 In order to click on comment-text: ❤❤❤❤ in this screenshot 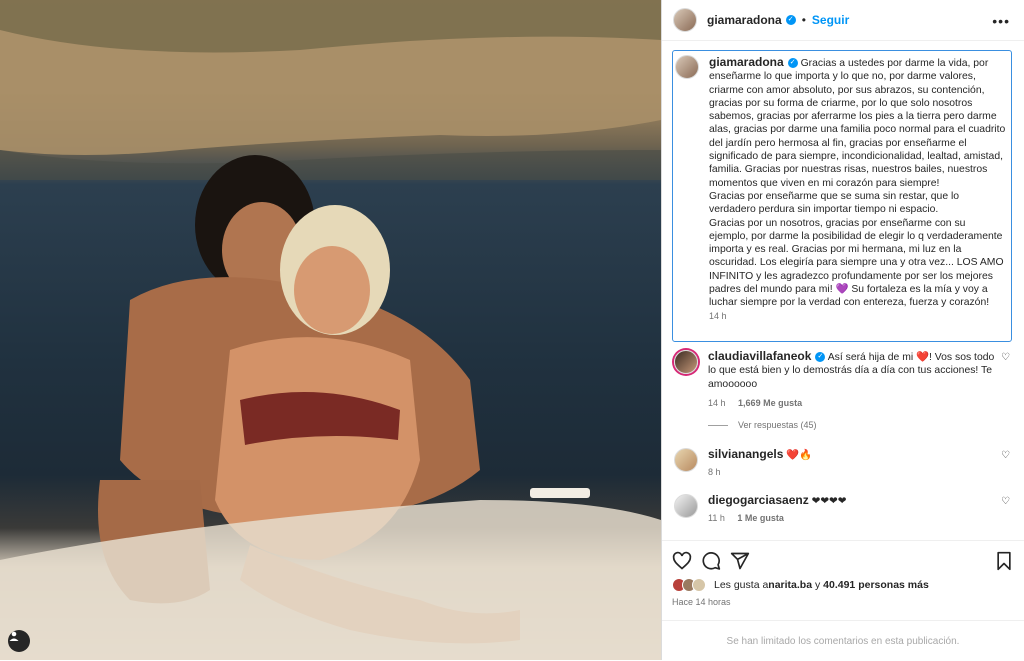, I will do `click(829, 501)`.